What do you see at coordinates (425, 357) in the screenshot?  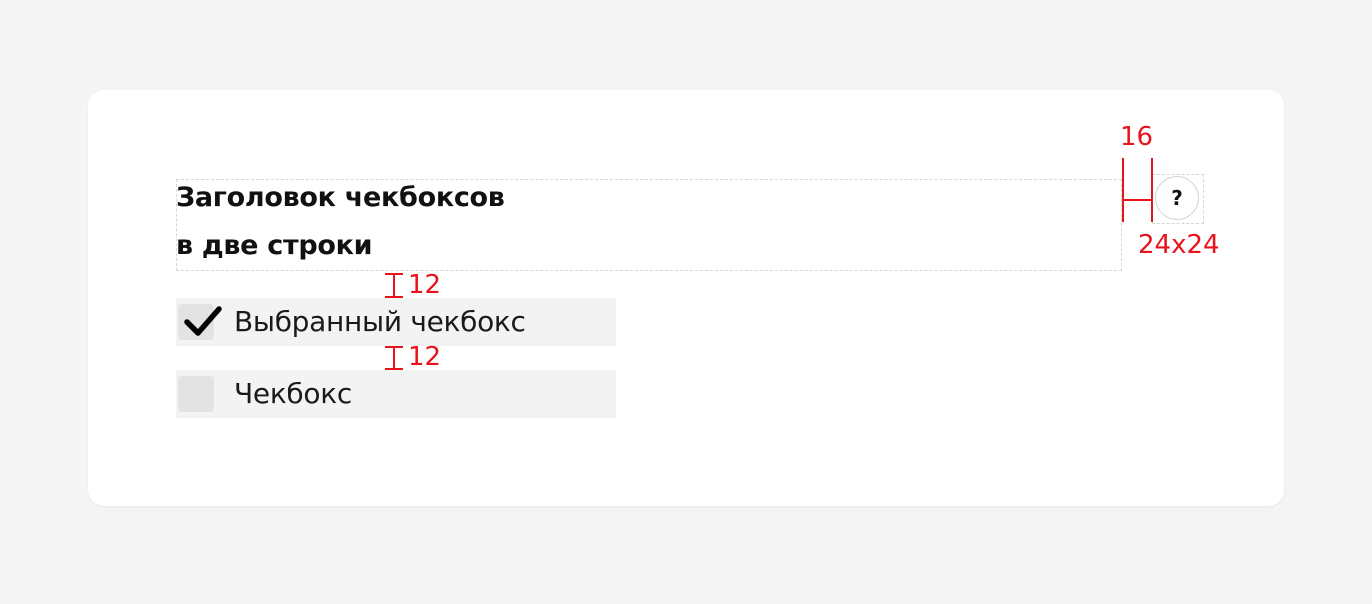 I see `annotation-gap-12-second: 12` at bounding box center [425, 357].